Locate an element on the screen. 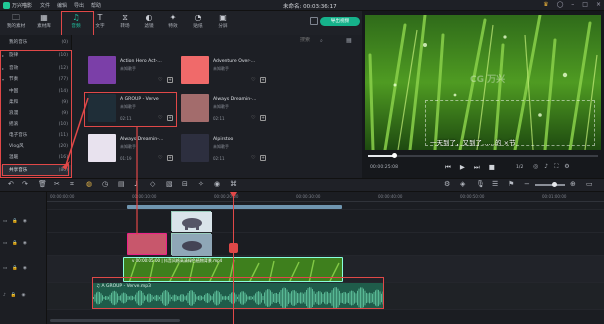 Image resolution: width=604 pixels, height=324 pixels. audio-card: Adventure Over-… 未知歌手 ♡ + is located at coordinates (227, 72).